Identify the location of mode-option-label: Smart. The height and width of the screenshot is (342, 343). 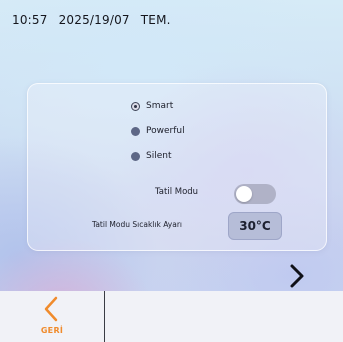
(160, 106).